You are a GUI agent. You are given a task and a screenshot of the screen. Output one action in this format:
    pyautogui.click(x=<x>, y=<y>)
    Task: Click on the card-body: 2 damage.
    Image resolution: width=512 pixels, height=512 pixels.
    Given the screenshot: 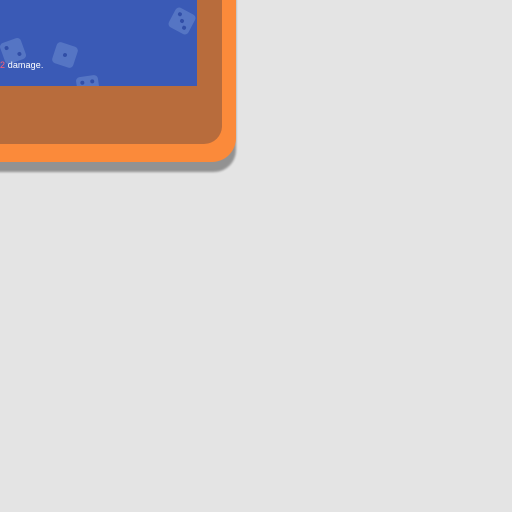 What is the action you would take?
    pyautogui.click(x=111, y=72)
    